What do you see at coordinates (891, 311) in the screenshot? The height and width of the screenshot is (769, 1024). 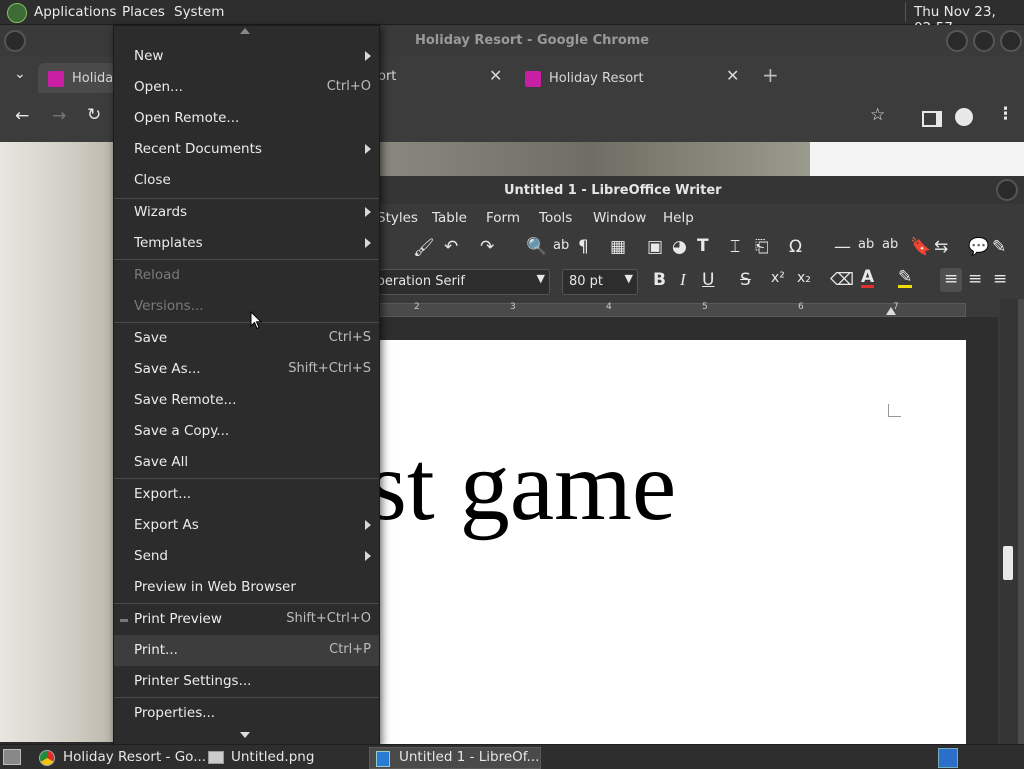 I see `right-indent-marker-icon` at bounding box center [891, 311].